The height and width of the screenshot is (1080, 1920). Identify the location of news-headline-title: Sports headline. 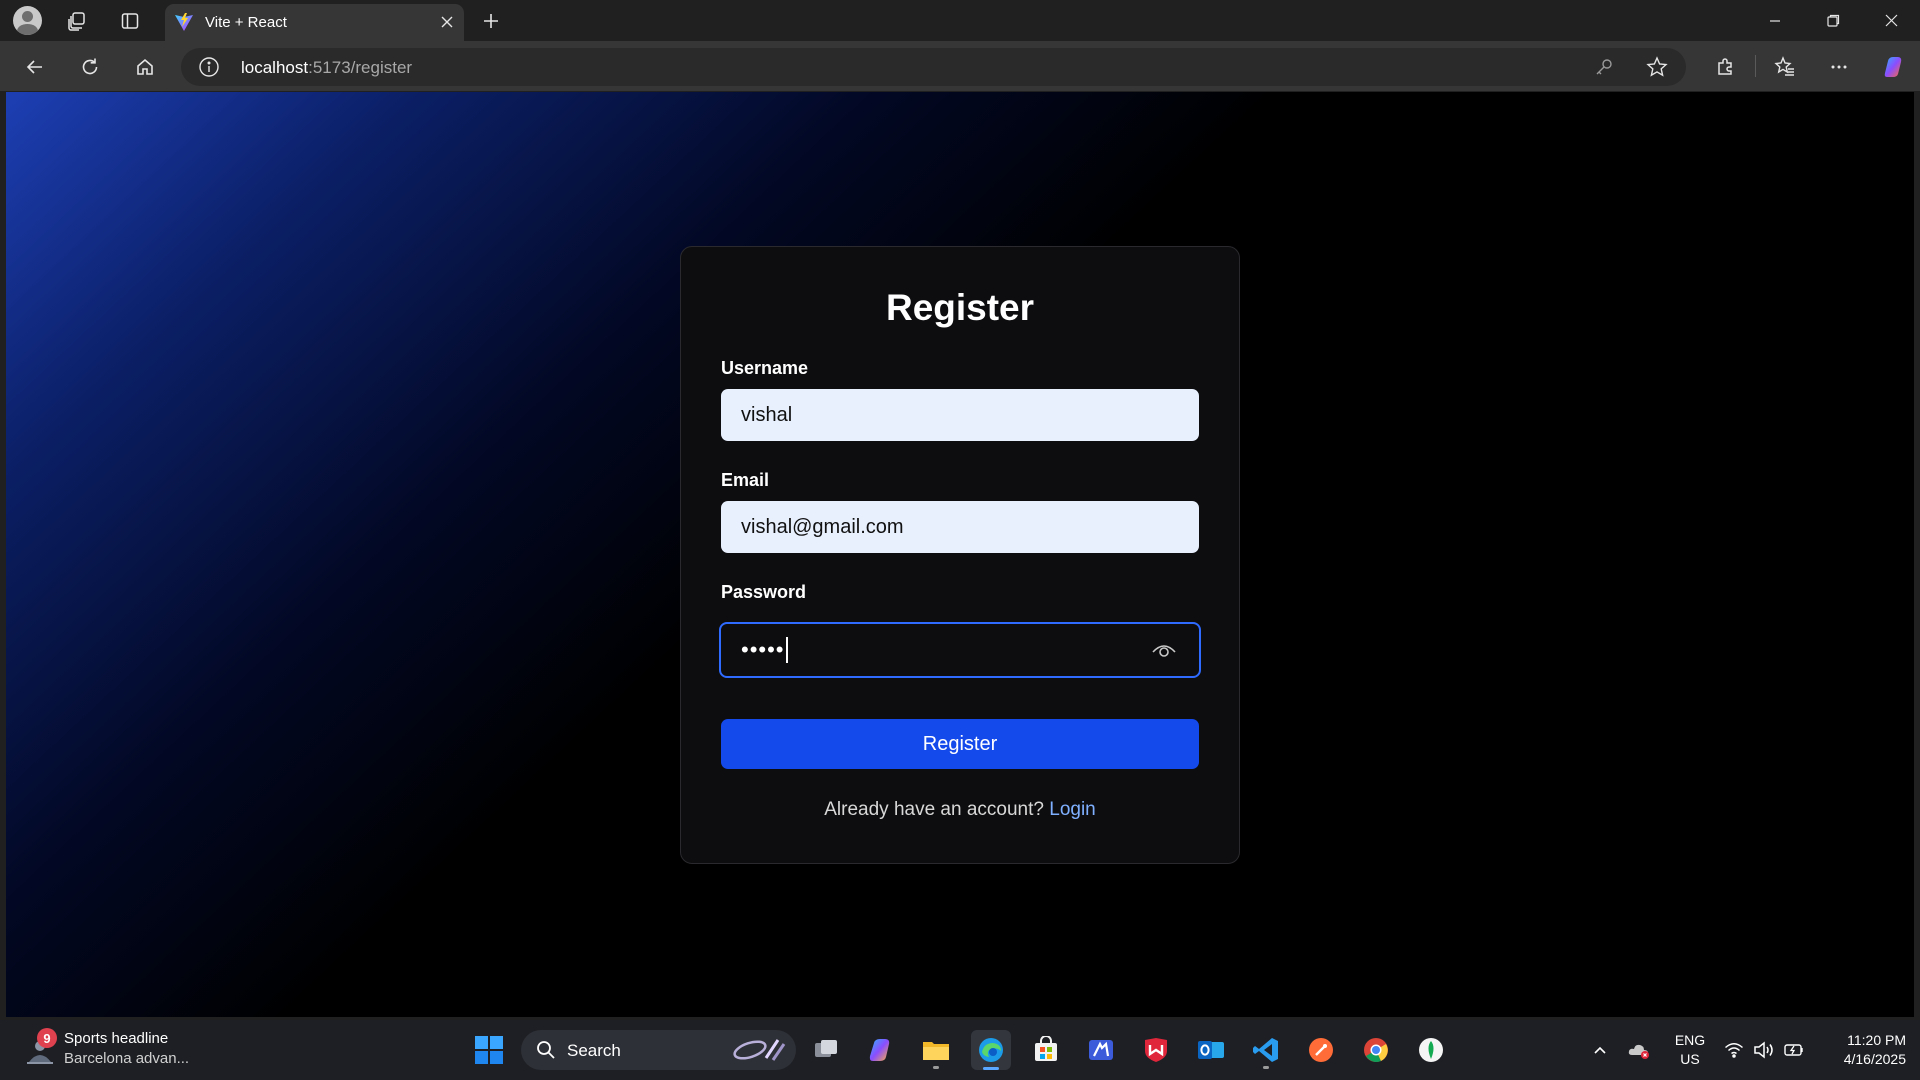
(116, 1038).